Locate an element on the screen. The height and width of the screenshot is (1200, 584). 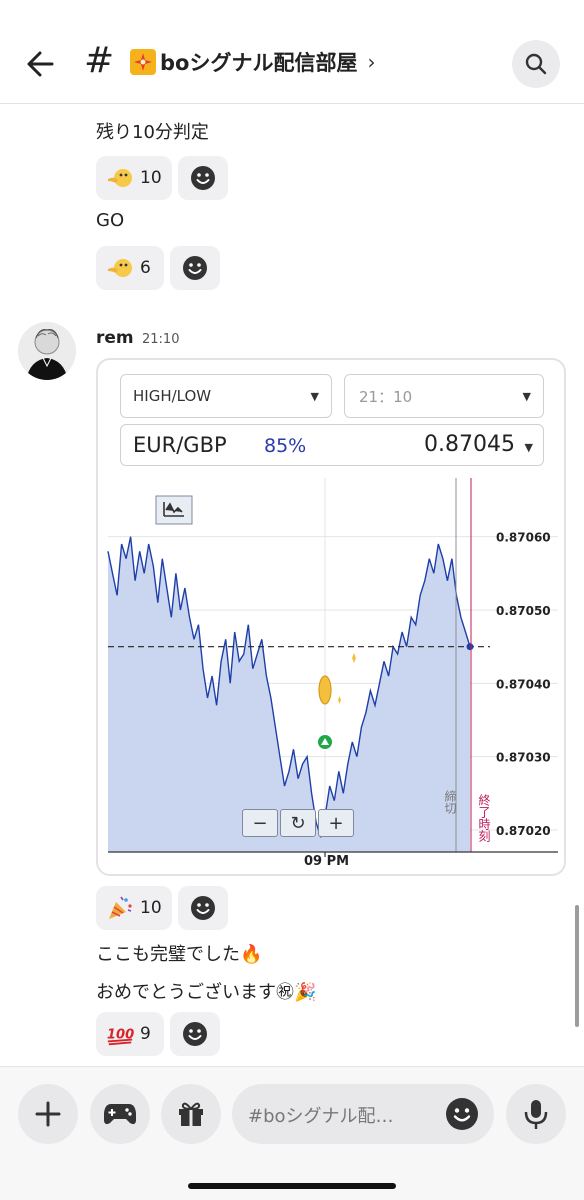
emoji-picker-button is located at coordinates (462, 1114).